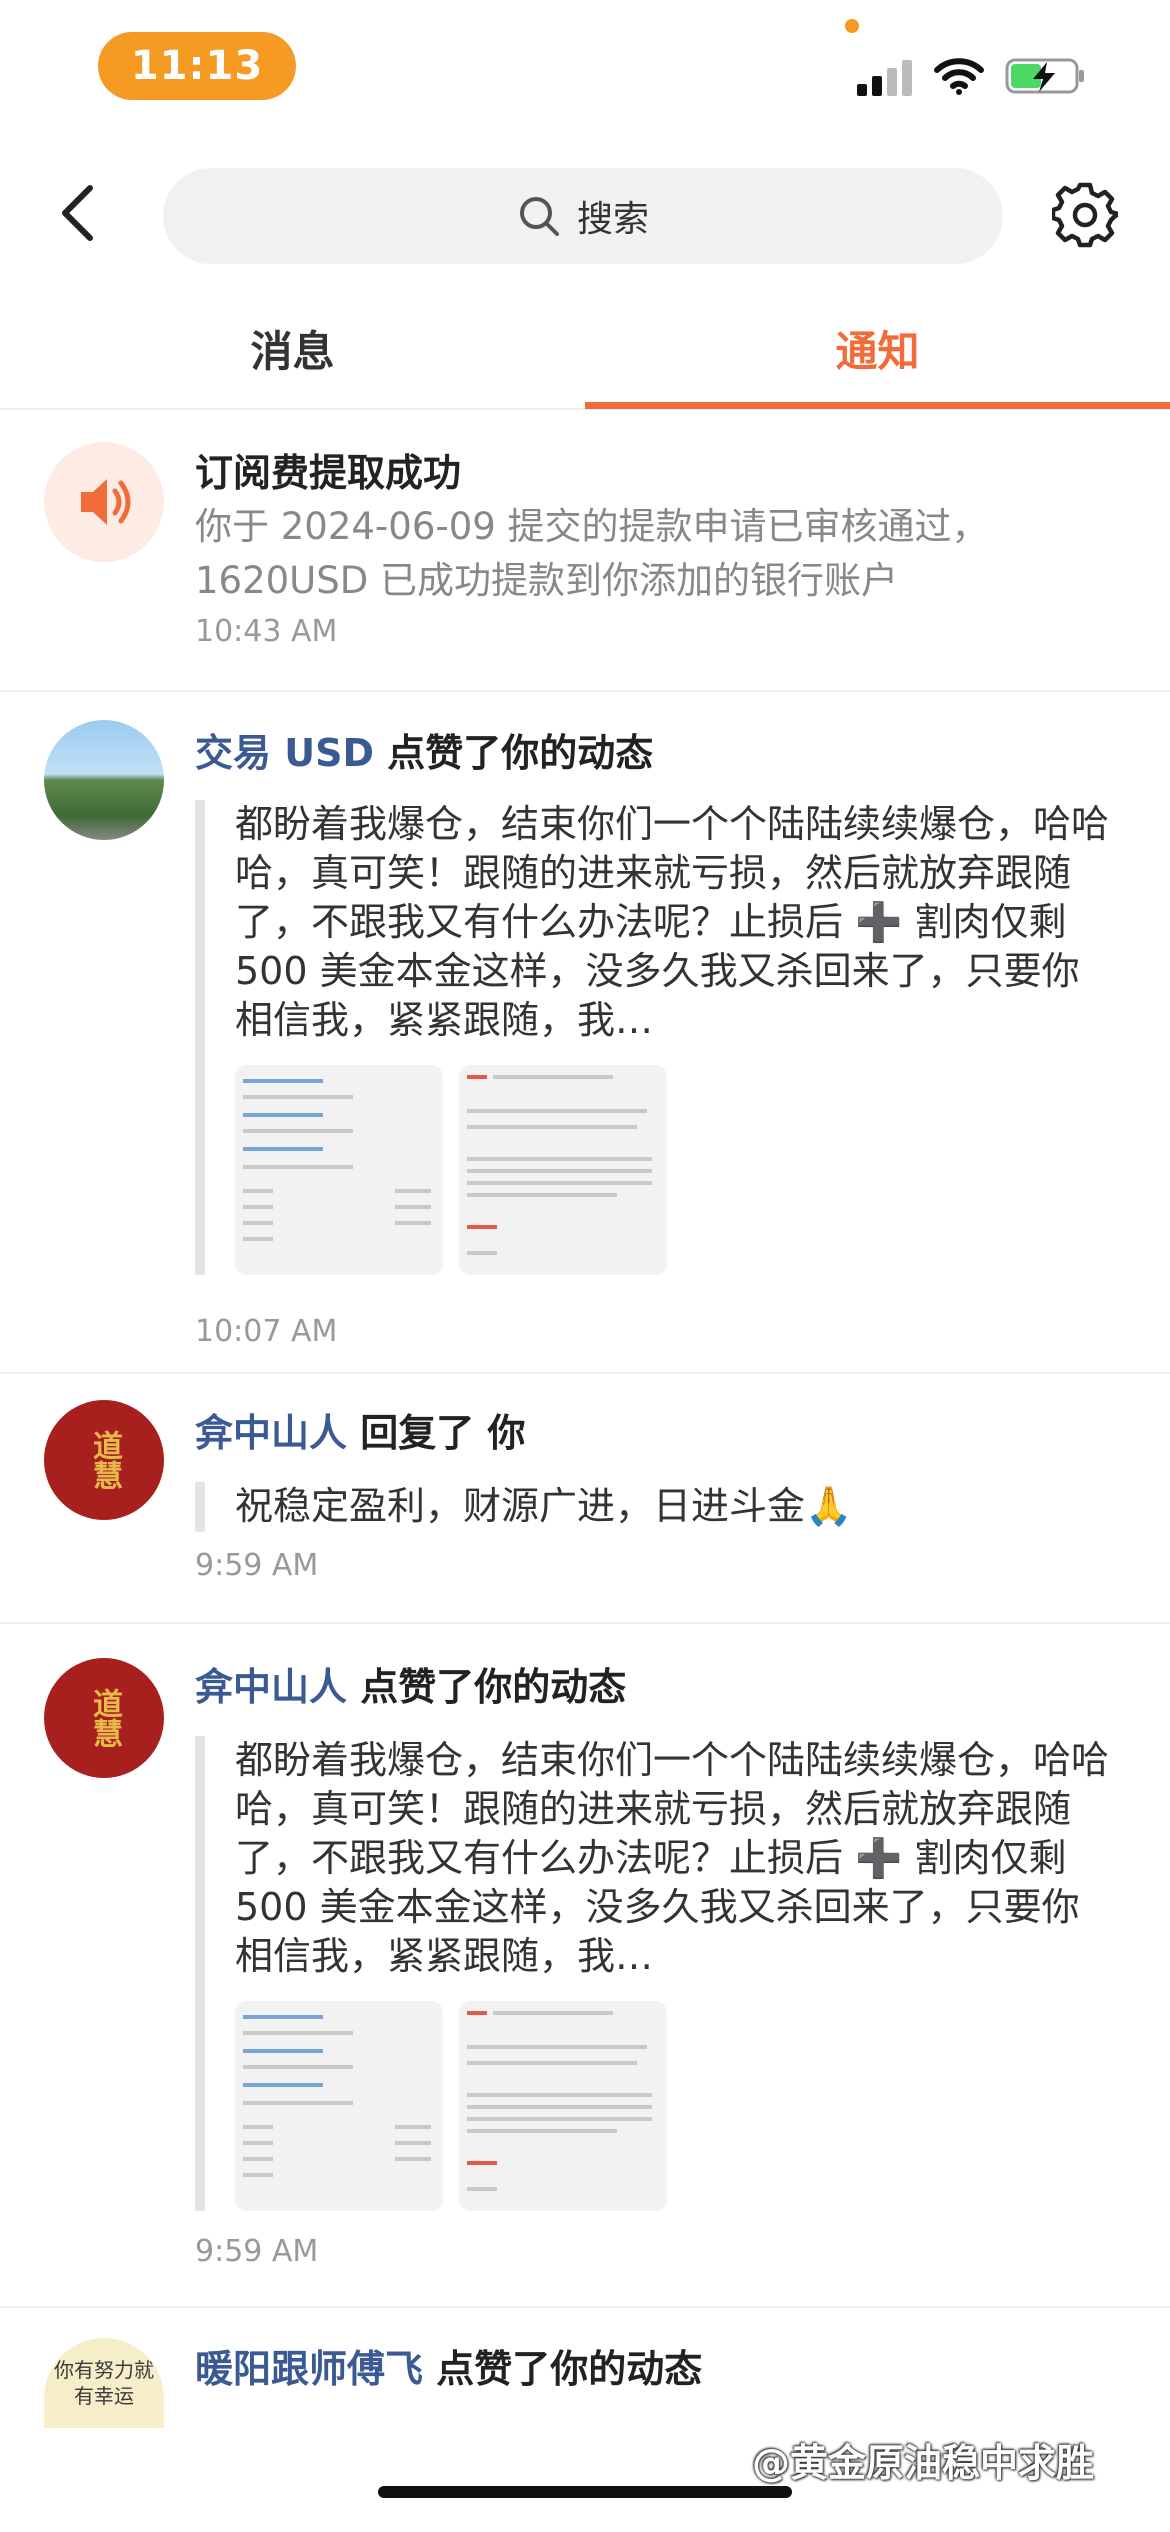 Image resolution: width=1170 pixels, height=2532 pixels. Describe the element at coordinates (612, 219) in the screenshot. I see `search-placeholder: 搜索` at that location.